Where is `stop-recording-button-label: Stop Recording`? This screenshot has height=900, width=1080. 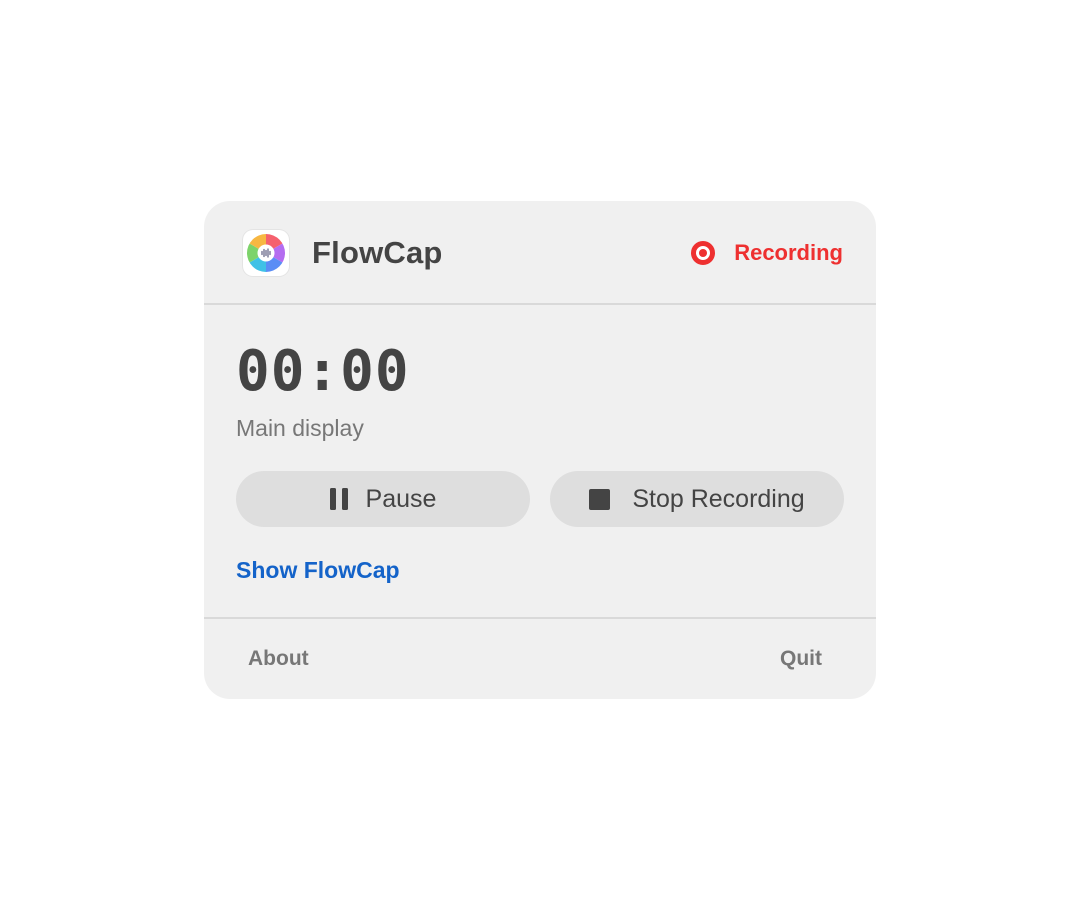 stop-recording-button-label: Stop Recording is located at coordinates (718, 498).